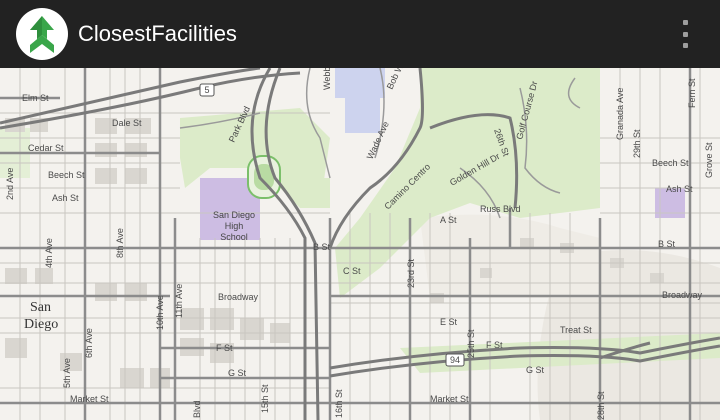  Describe the element at coordinates (411, 273) in the screenshot. I see `label-23rd-st: 23rd St` at that location.